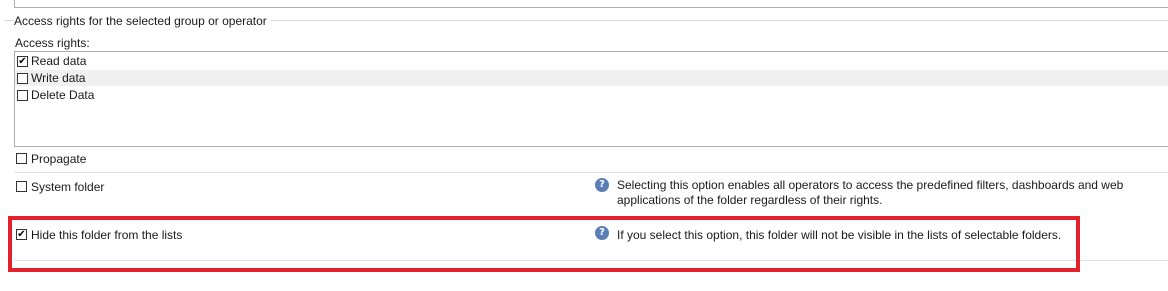 The width and height of the screenshot is (1168, 291). What do you see at coordinates (22, 95) in the screenshot?
I see `delete-data-checkbox` at bounding box center [22, 95].